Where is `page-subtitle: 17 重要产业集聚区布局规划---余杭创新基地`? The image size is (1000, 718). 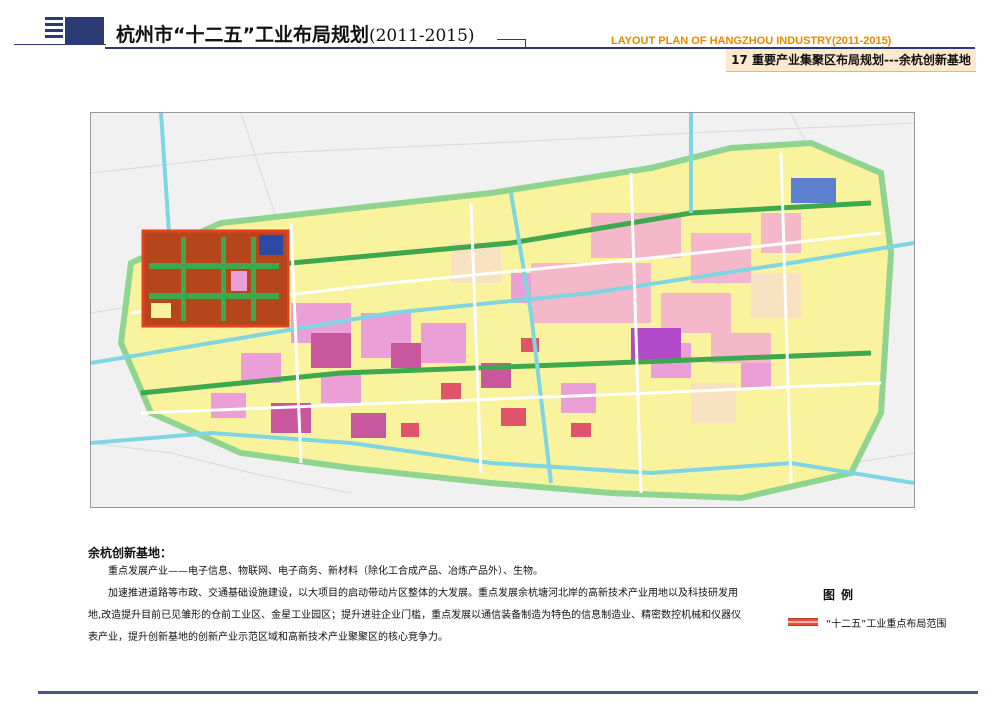 page-subtitle: 17 重要产业集聚区布局规划---余杭创新基地 is located at coordinates (851, 60).